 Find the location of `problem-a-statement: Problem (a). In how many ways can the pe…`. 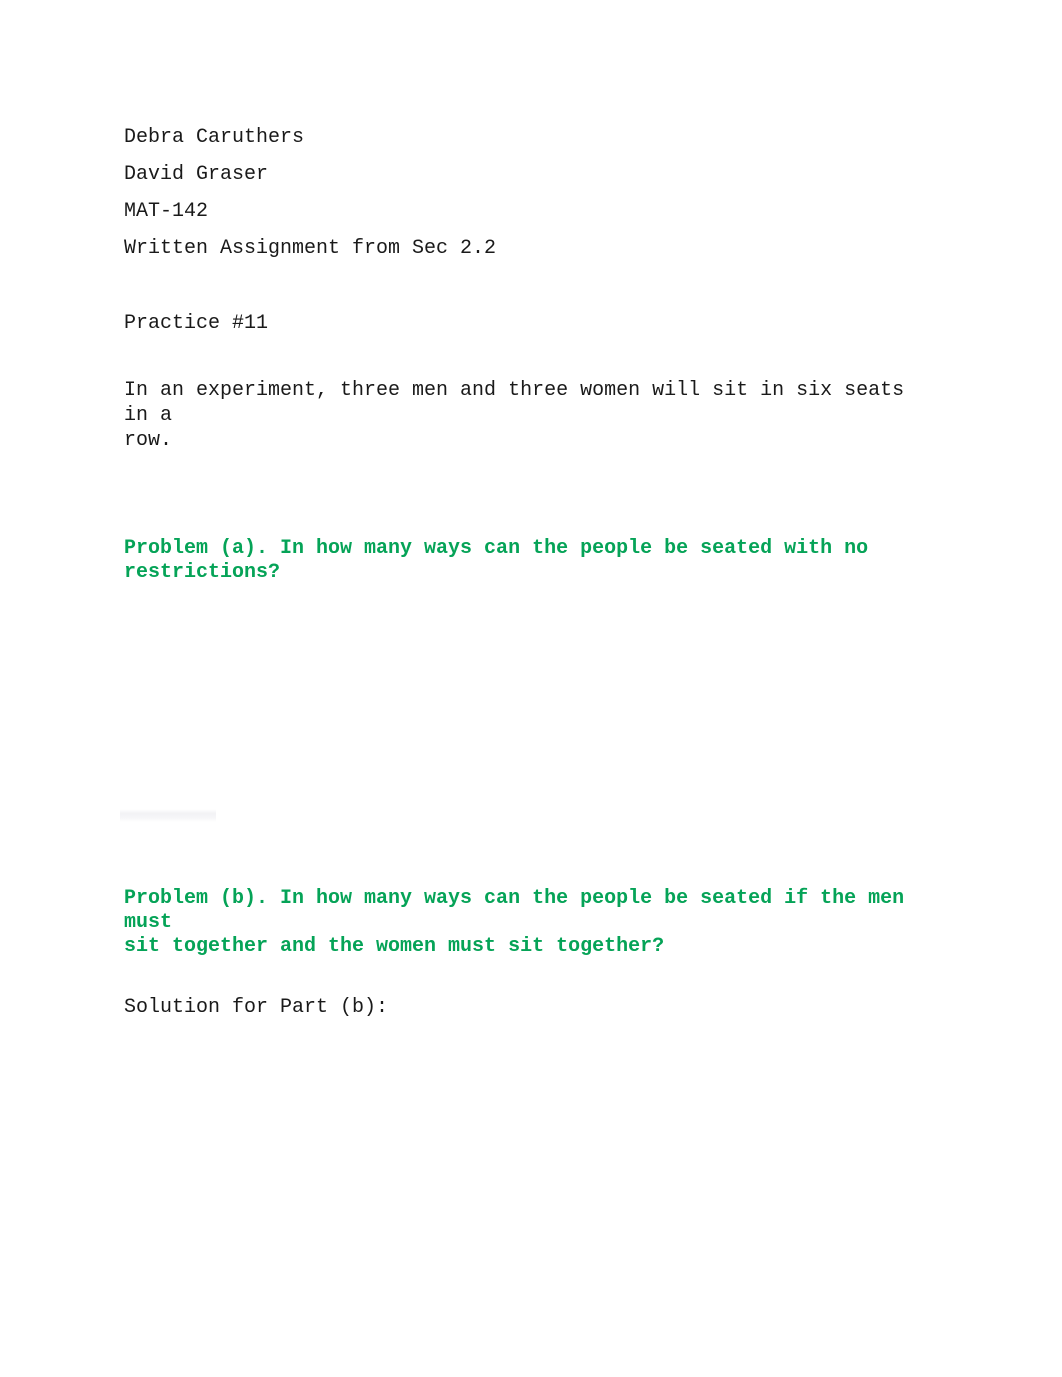

problem-a-statement: Problem (a). In how many ways can the pe… is located at coordinates (496, 560).